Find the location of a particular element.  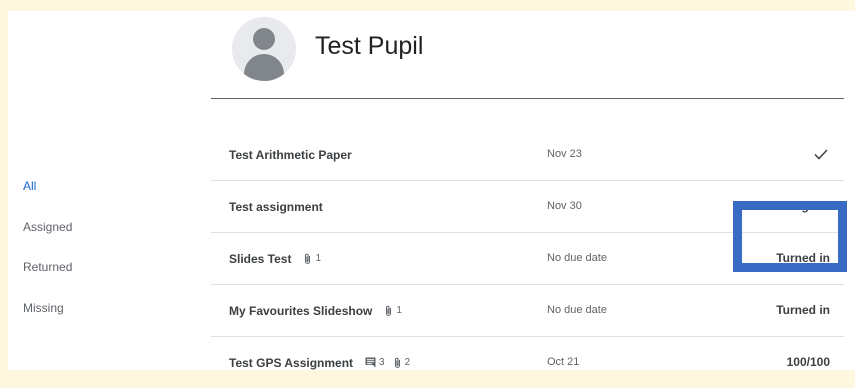

avatar is located at coordinates (264, 49).